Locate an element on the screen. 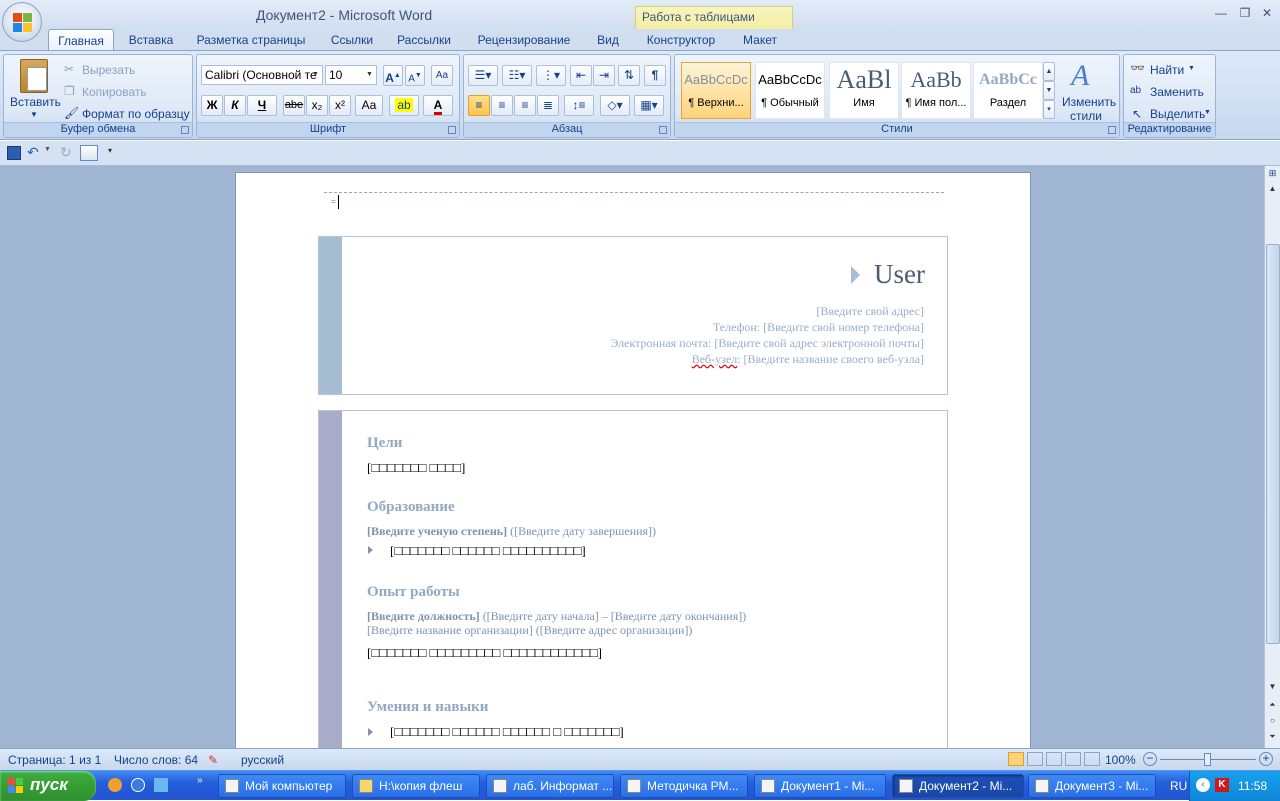  zoom-in-icon: + is located at coordinates (1266, 759).